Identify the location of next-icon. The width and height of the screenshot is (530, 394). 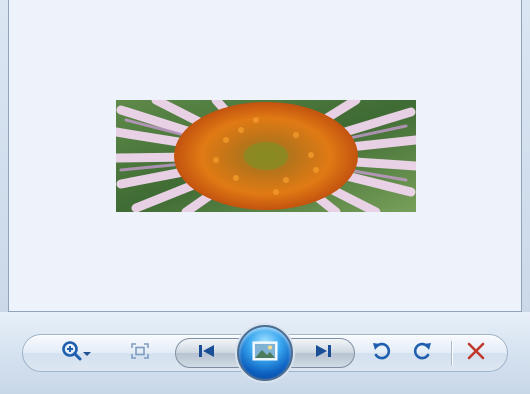
(323, 353).